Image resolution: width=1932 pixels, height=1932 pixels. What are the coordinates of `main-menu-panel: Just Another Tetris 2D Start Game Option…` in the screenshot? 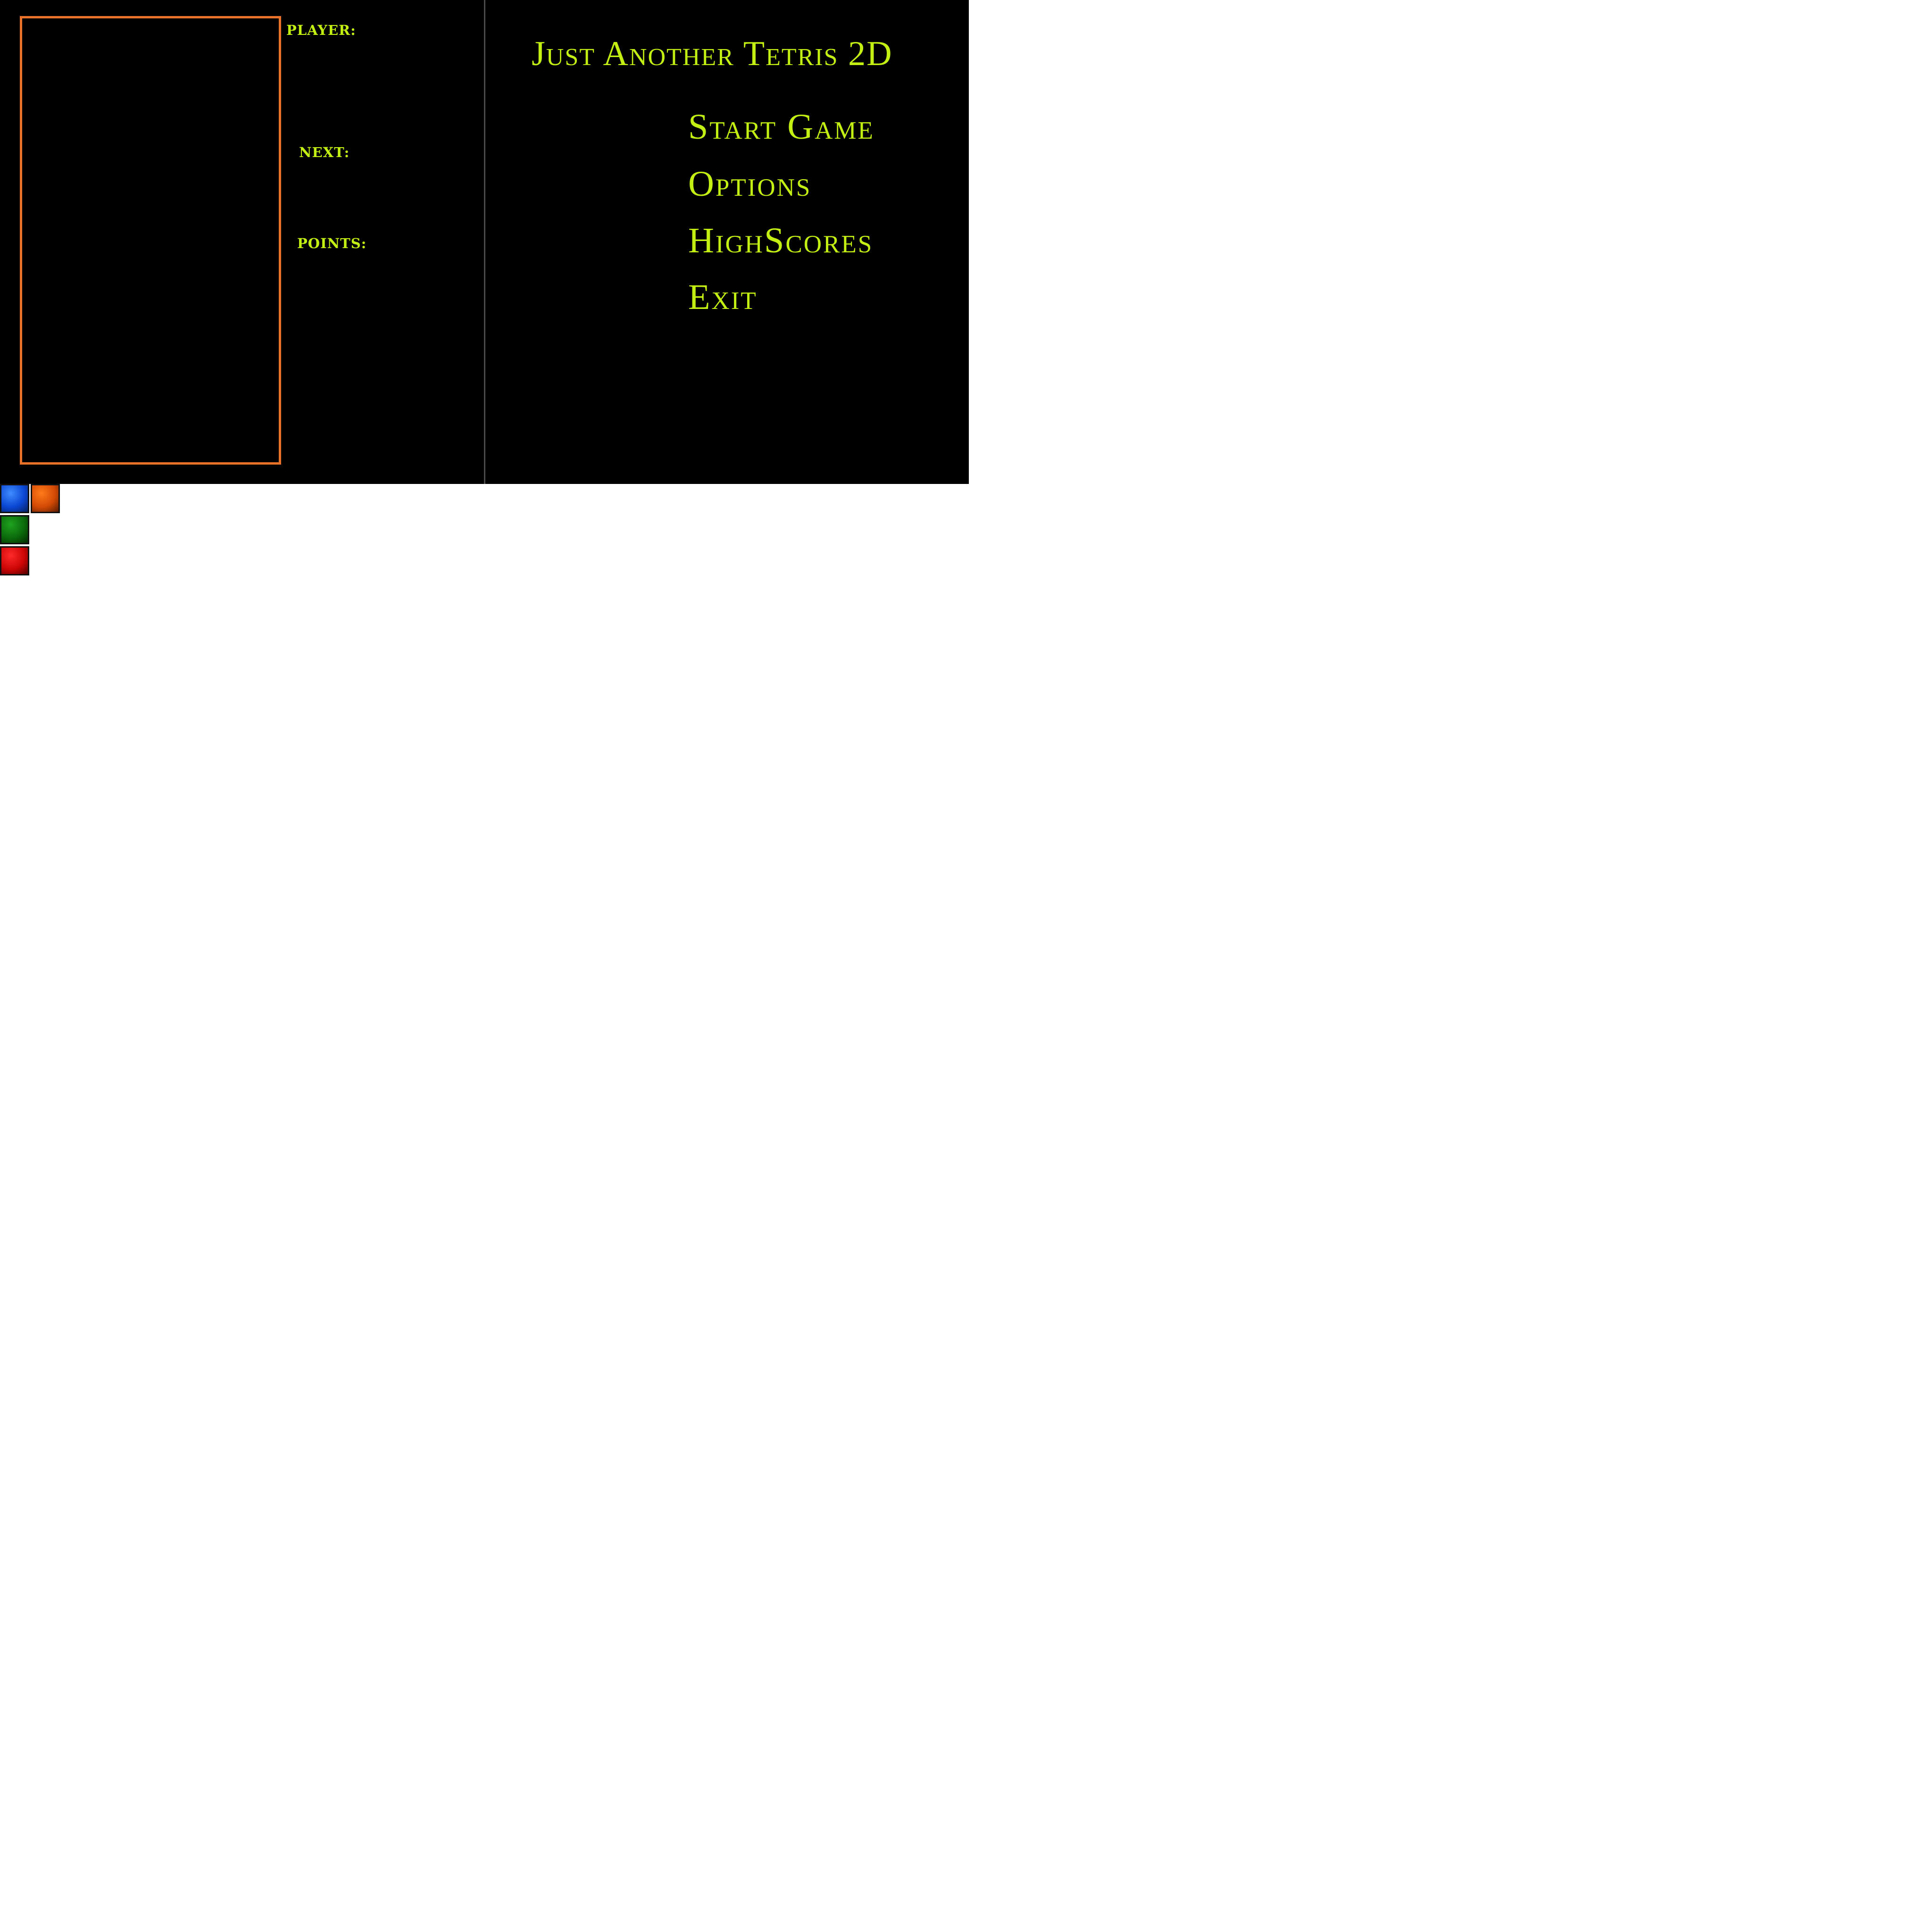 It's located at (726, 242).